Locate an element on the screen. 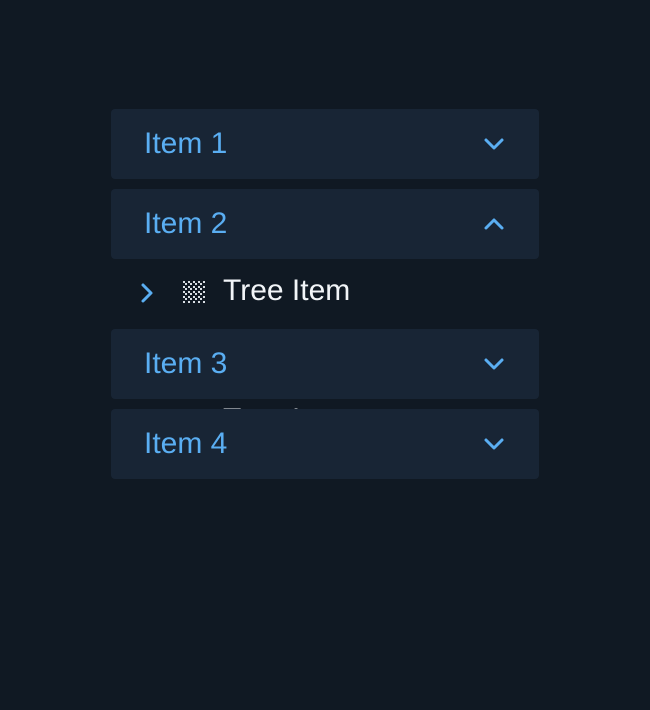  chevron-up-icon is located at coordinates (494, 224).